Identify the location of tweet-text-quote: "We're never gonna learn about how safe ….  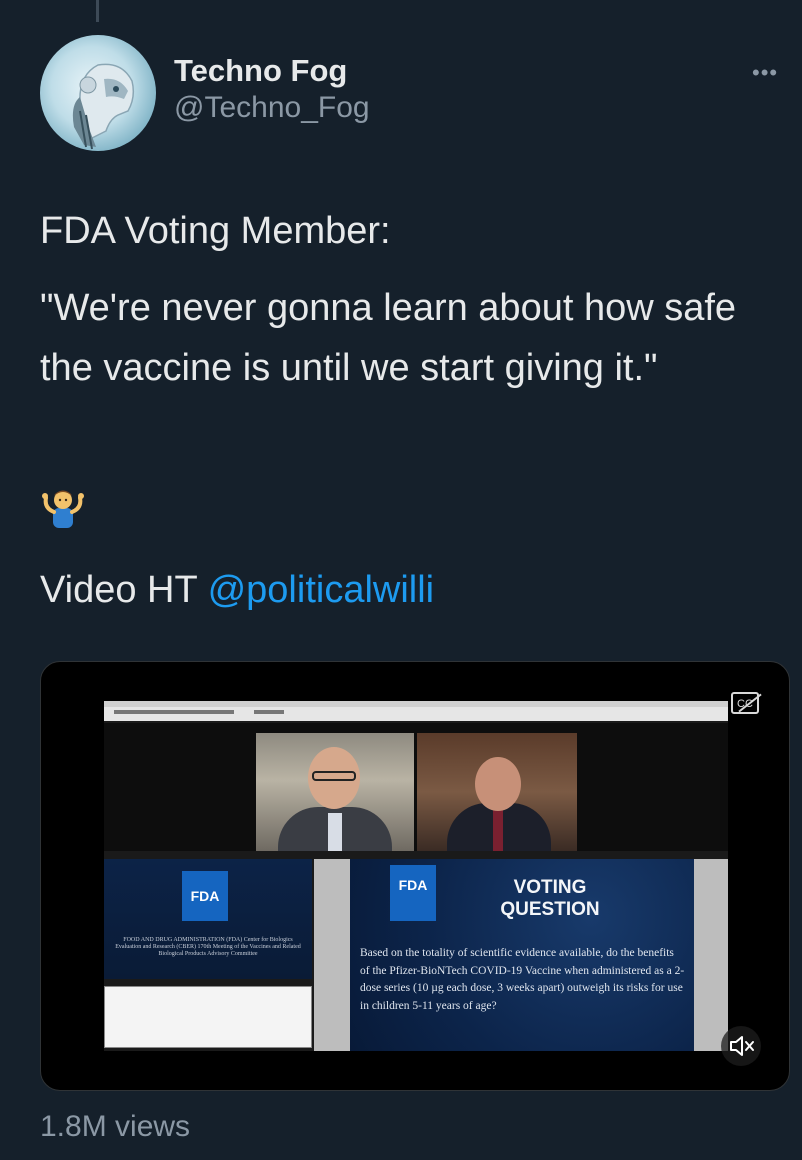
(388, 338).